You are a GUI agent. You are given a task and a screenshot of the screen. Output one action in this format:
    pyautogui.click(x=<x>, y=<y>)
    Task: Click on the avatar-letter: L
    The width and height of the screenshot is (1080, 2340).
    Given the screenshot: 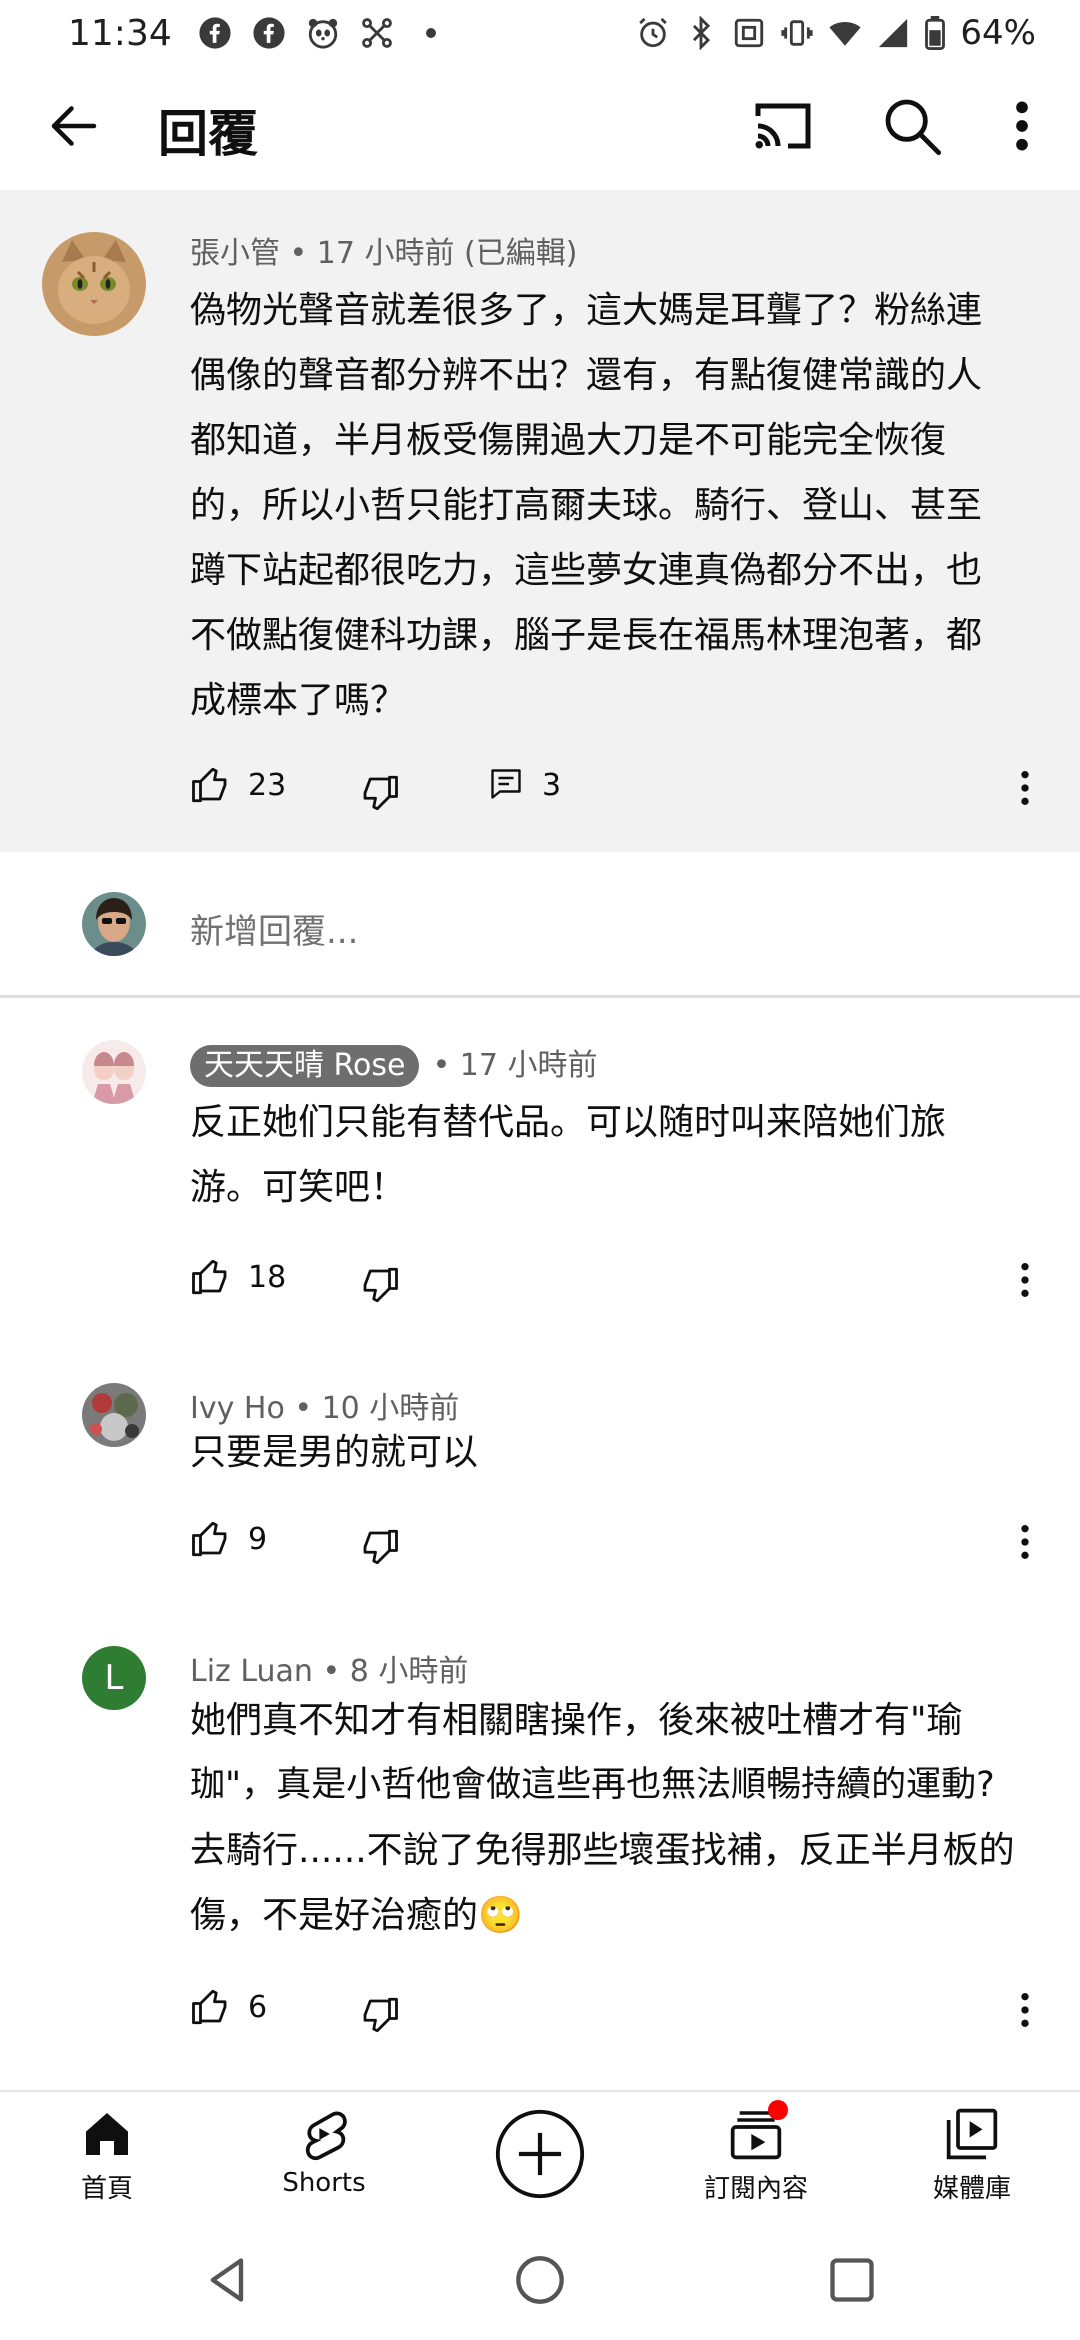 What is the action you would take?
    pyautogui.click(x=114, y=1678)
    